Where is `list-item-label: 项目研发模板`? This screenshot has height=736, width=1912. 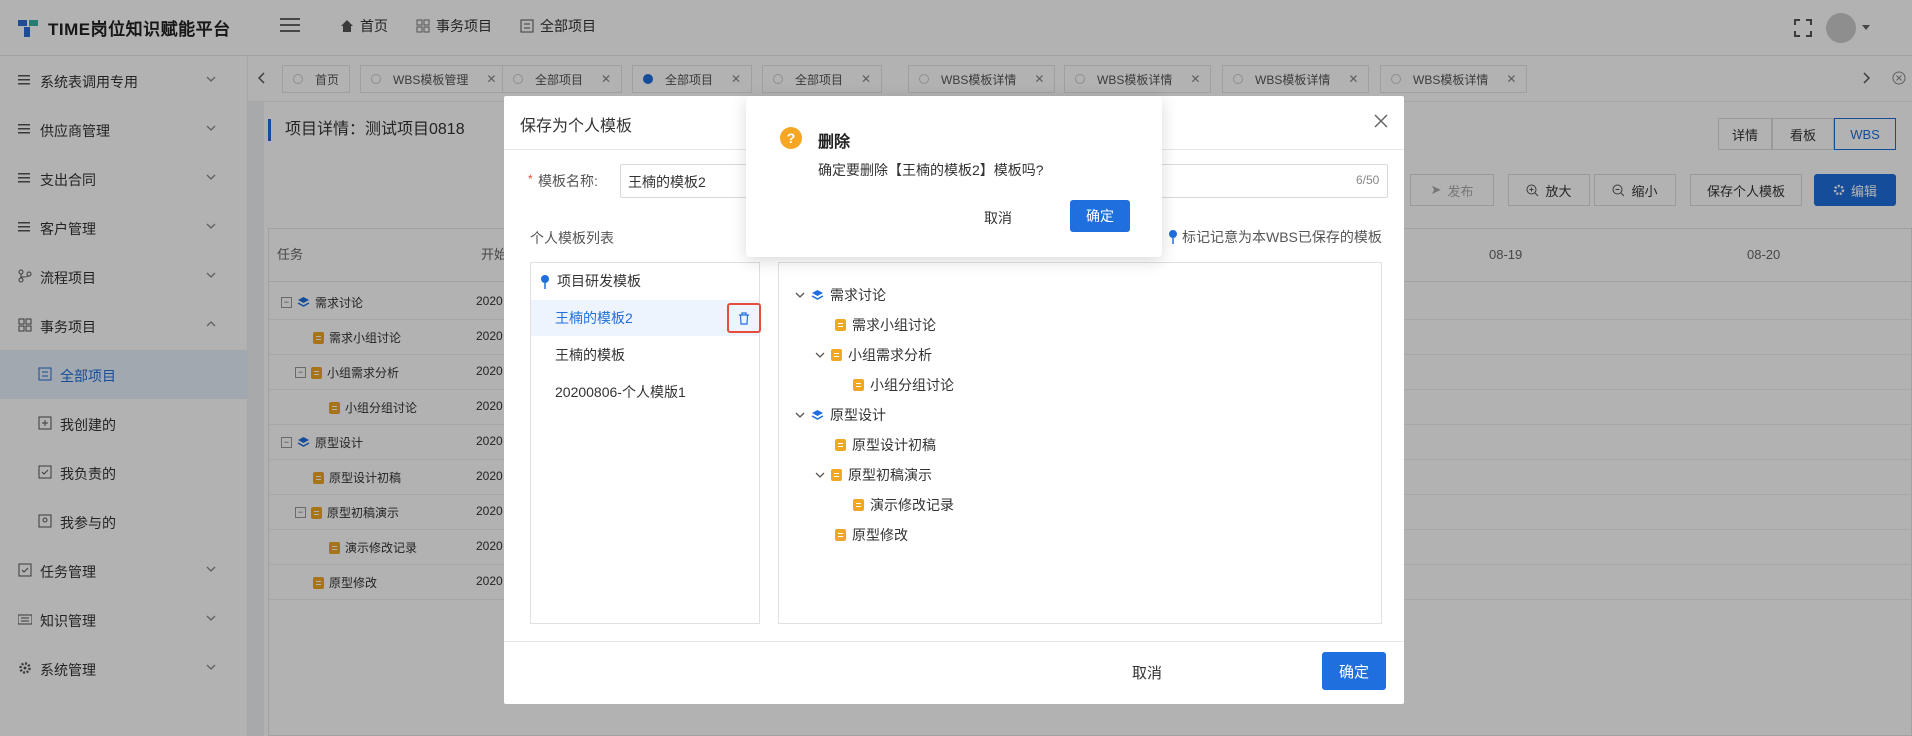
list-item-label: 项目研发模板 is located at coordinates (599, 281).